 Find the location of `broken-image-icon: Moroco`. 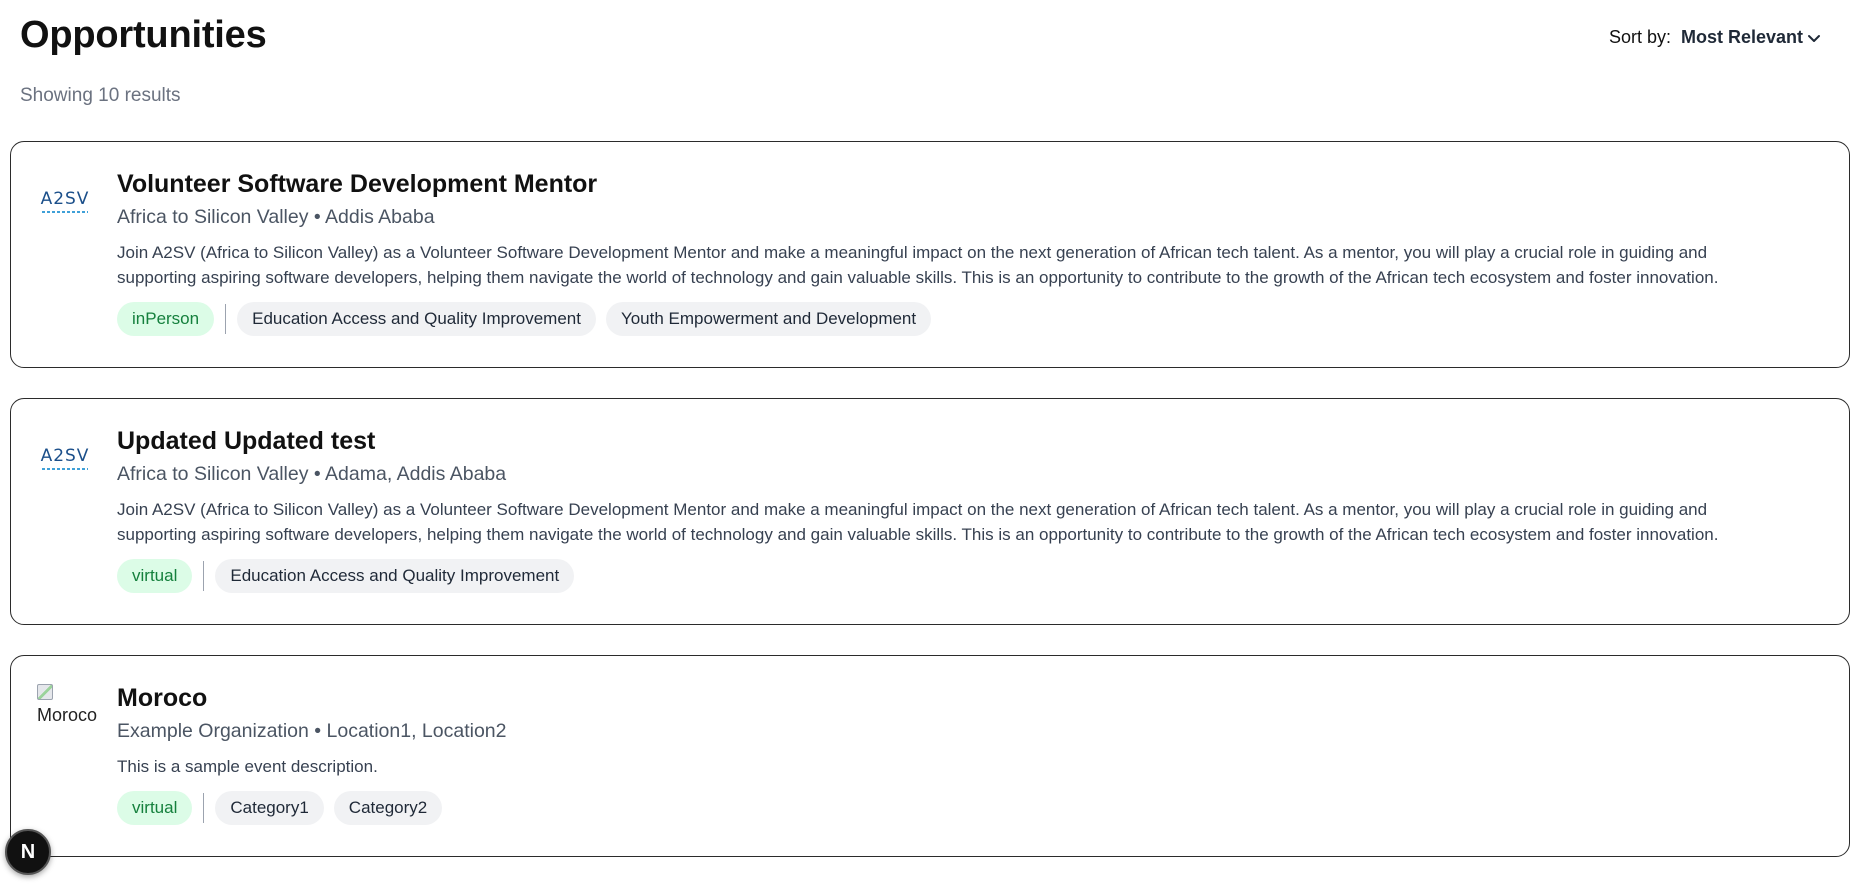

broken-image-icon: Moroco is located at coordinates (72, 709).